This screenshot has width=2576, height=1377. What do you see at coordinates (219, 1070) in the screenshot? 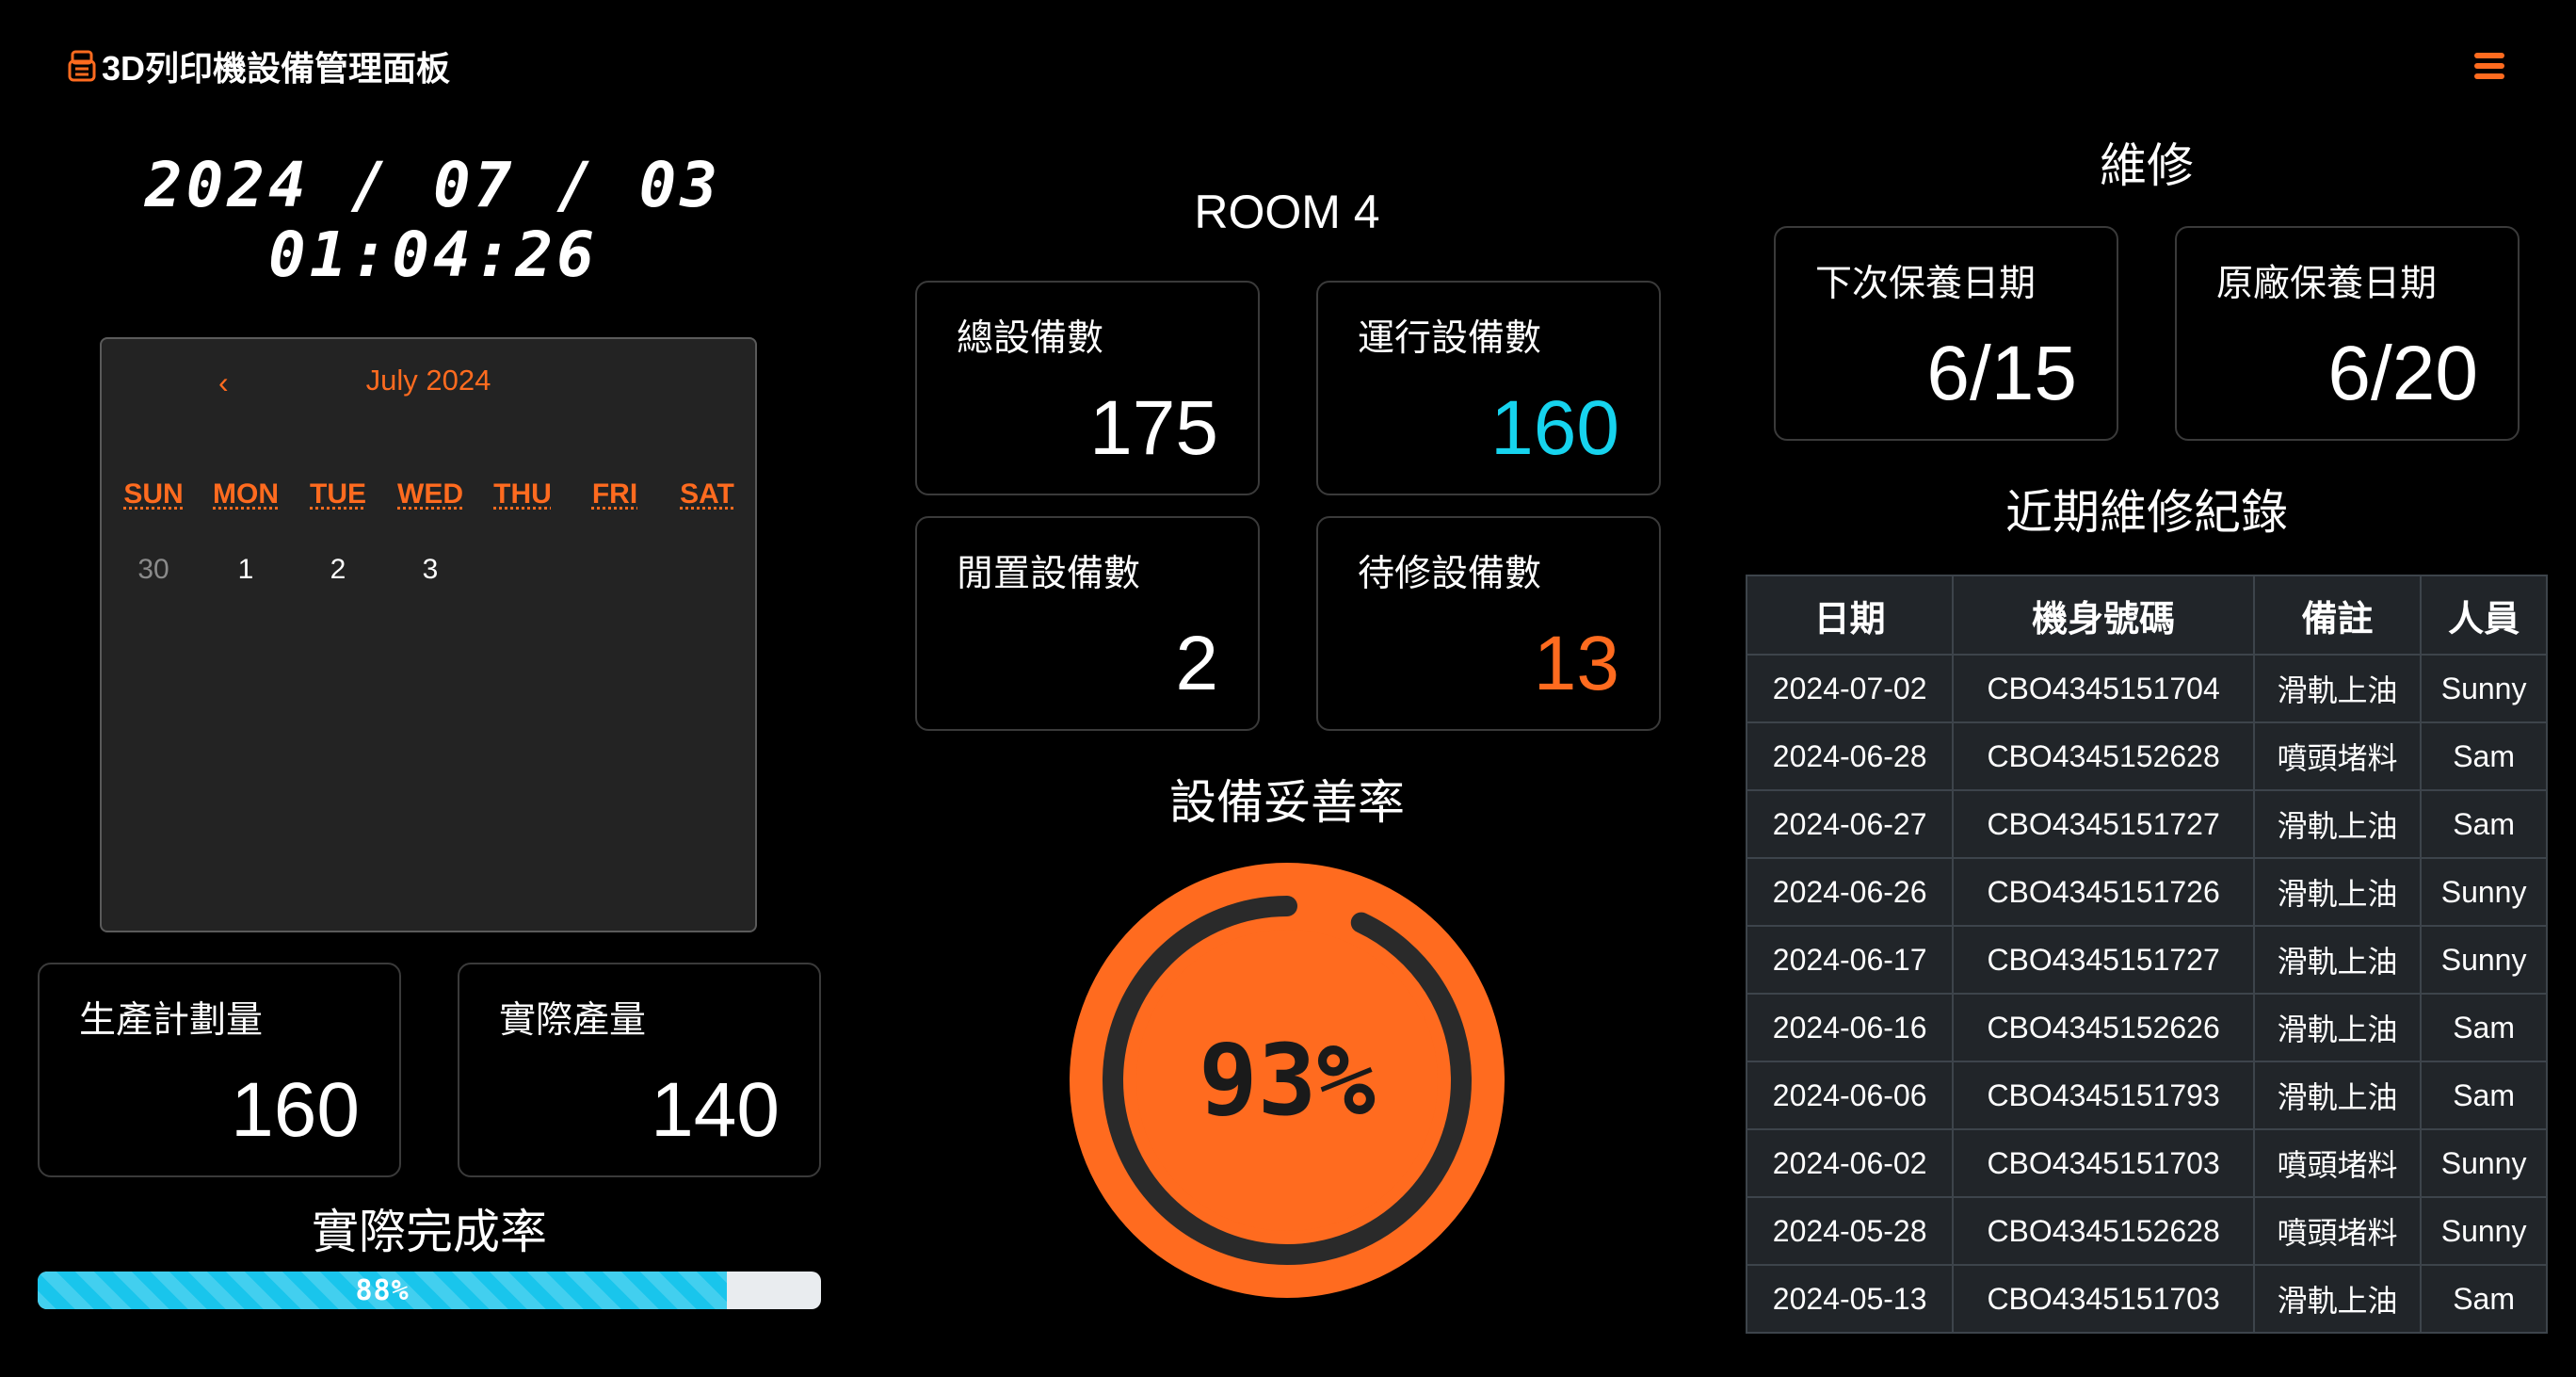
I see `planned-output-card: 生產計劃量 160` at bounding box center [219, 1070].